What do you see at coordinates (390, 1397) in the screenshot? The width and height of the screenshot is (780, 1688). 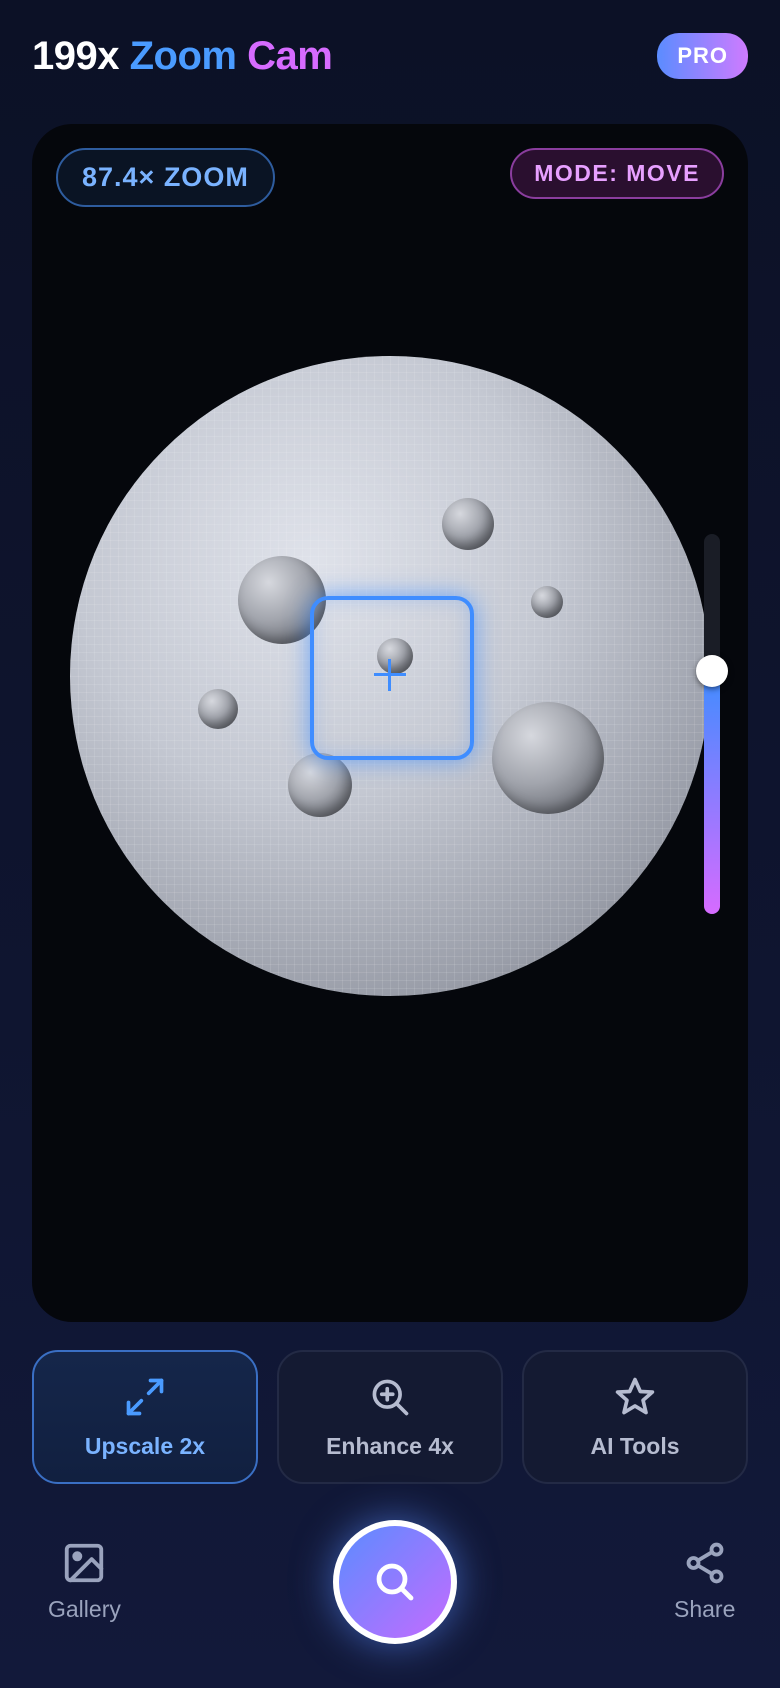 I see `zoom-in-icon` at bounding box center [390, 1397].